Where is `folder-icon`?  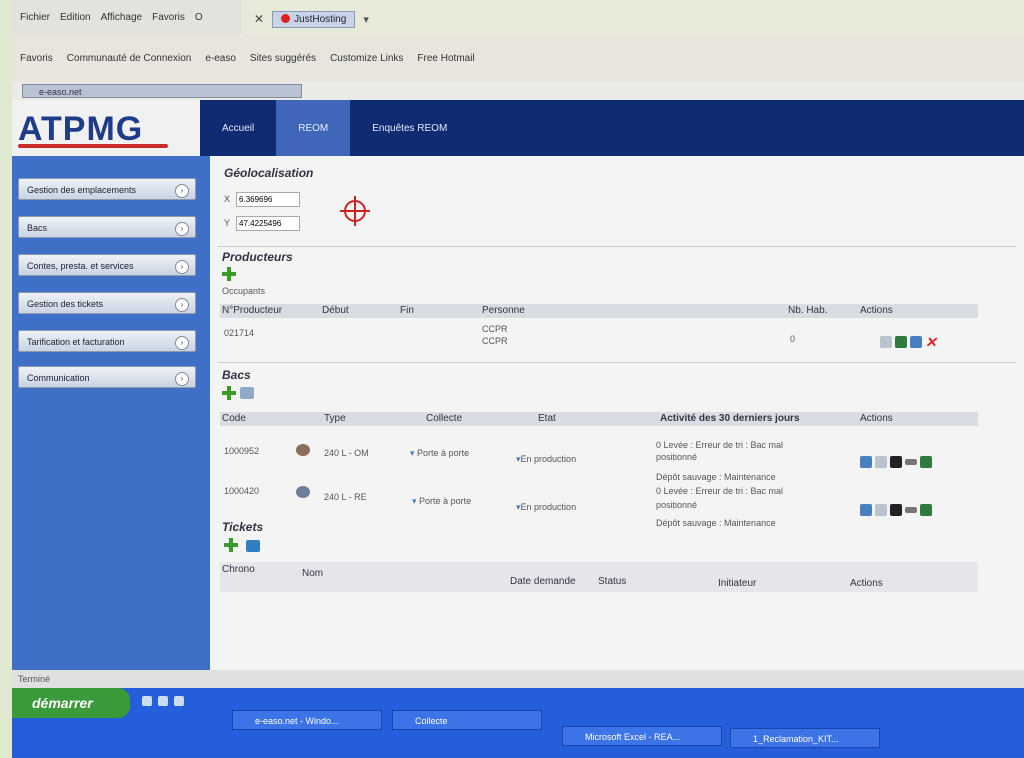 folder-icon is located at coordinates (253, 546).